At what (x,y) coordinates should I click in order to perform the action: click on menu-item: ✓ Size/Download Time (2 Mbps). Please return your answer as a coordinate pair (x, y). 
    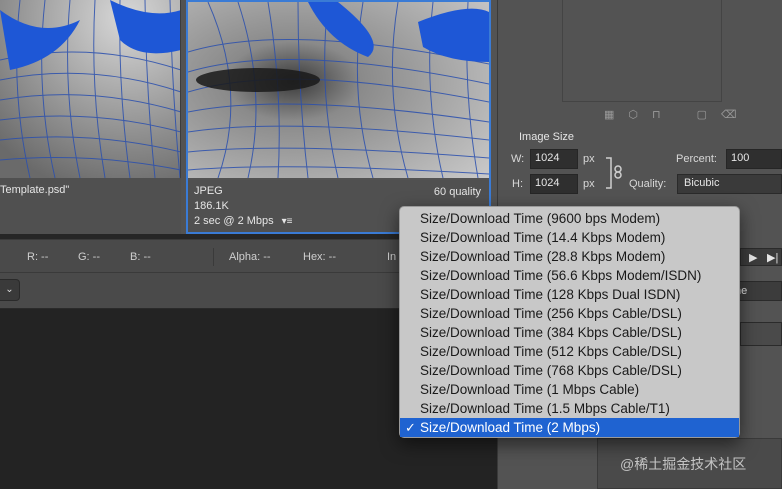
    Looking at the image, I should click on (569, 427).